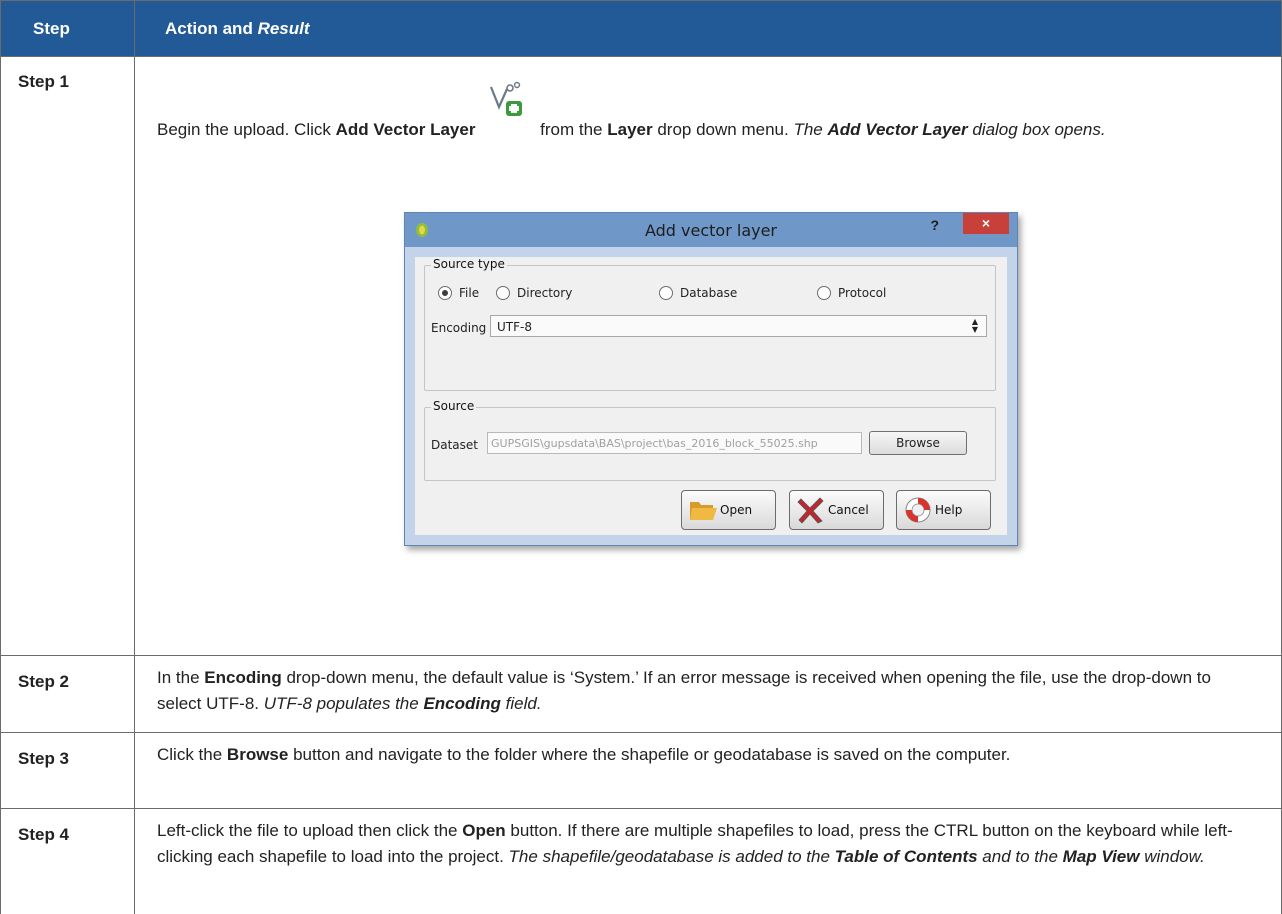 The height and width of the screenshot is (914, 1282). What do you see at coordinates (703, 510) in the screenshot?
I see `folder-open-icon` at bounding box center [703, 510].